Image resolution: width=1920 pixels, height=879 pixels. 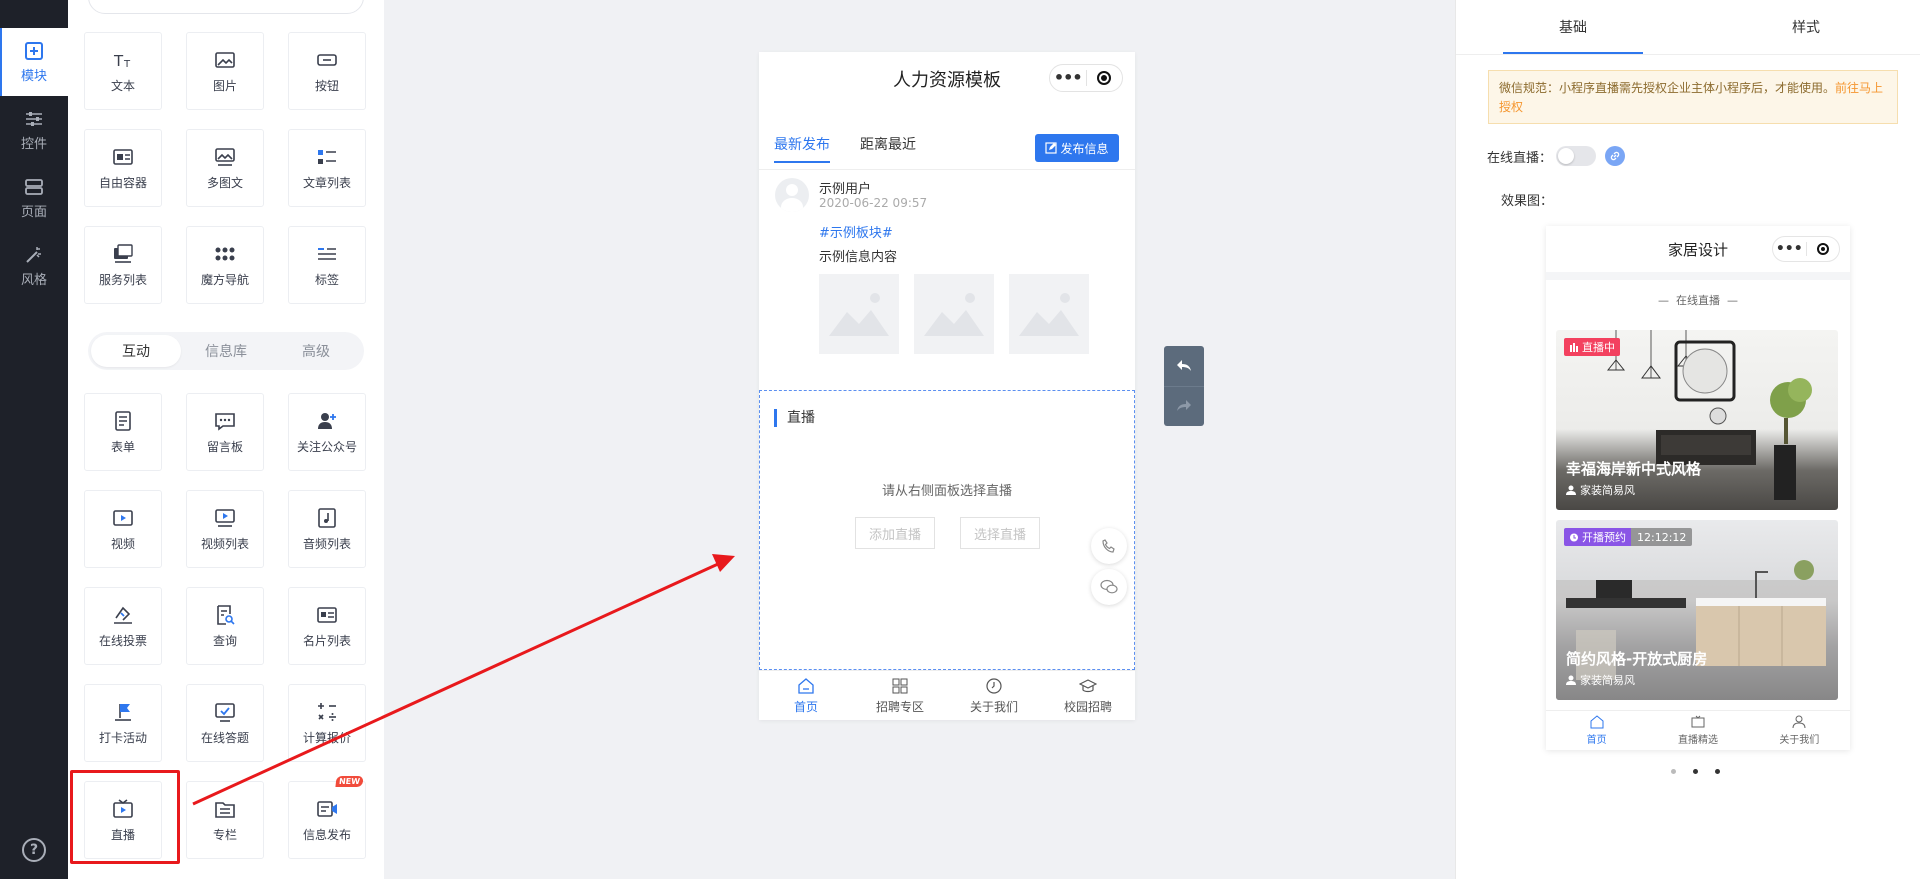 I want to click on rail-label: 页面, so click(x=33, y=212).